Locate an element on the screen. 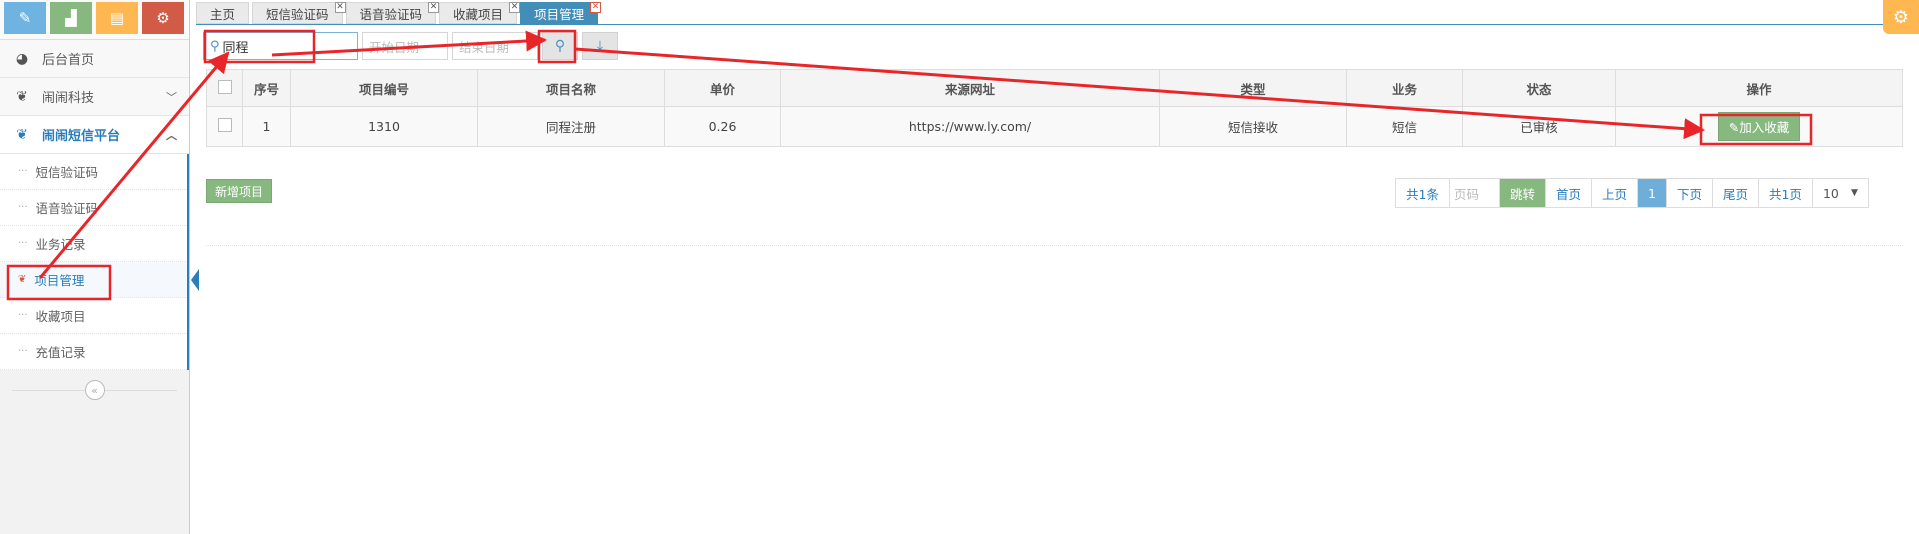 The height and width of the screenshot is (534, 1919). table-header-row: 序号 项目编号 项目名称 单价 来源网址 类型 业务 状态 操作 is located at coordinates (1054, 88).